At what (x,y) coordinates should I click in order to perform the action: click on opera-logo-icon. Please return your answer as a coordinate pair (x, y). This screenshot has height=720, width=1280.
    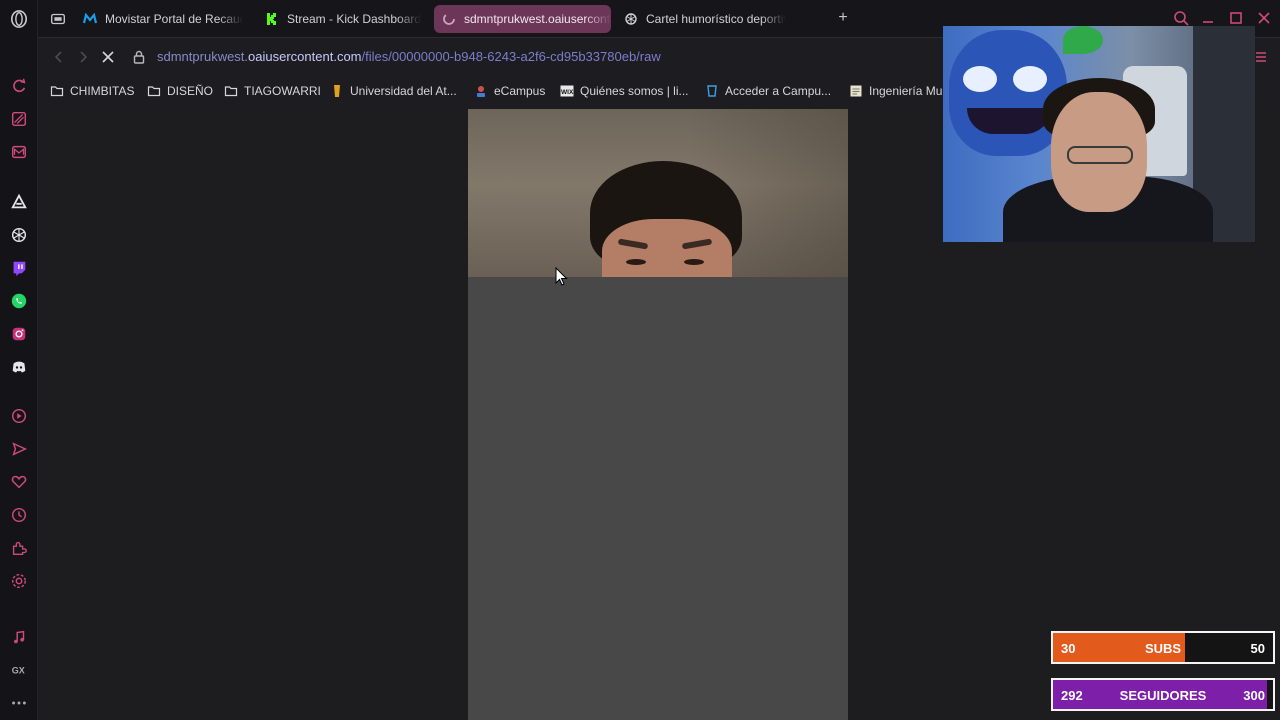
    Looking at the image, I should click on (19, 19).